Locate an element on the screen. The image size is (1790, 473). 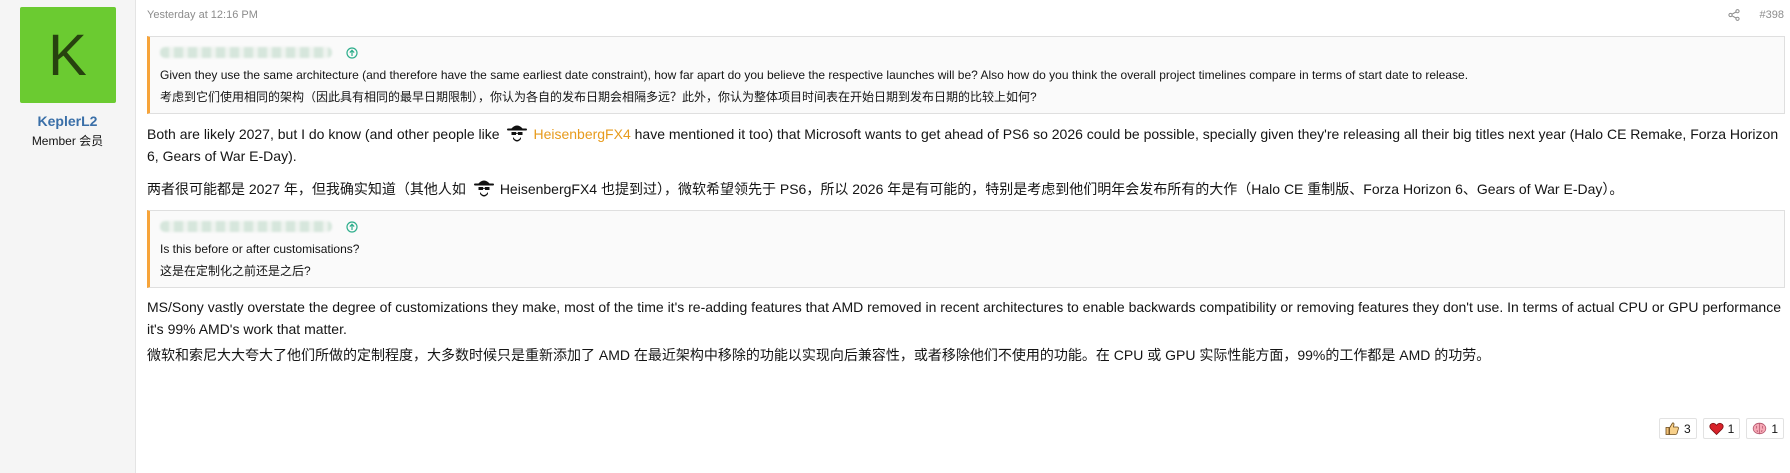
post-header: Yesterday at 12:16 PM #398 is located at coordinates (968, 15).